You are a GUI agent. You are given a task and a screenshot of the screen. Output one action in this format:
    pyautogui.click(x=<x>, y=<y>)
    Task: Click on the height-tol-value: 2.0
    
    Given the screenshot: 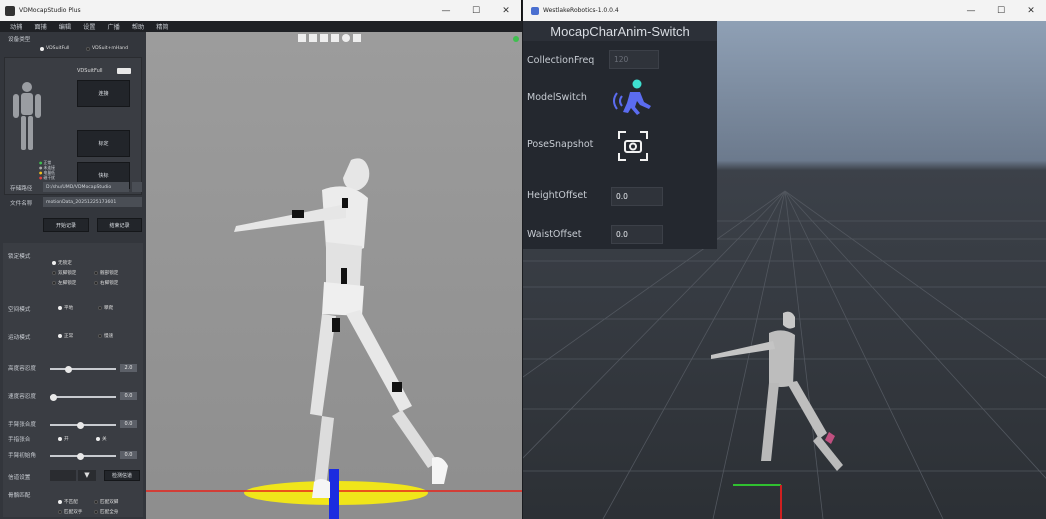 What is the action you would take?
    pyautogui.click(x=128, y=368)
    